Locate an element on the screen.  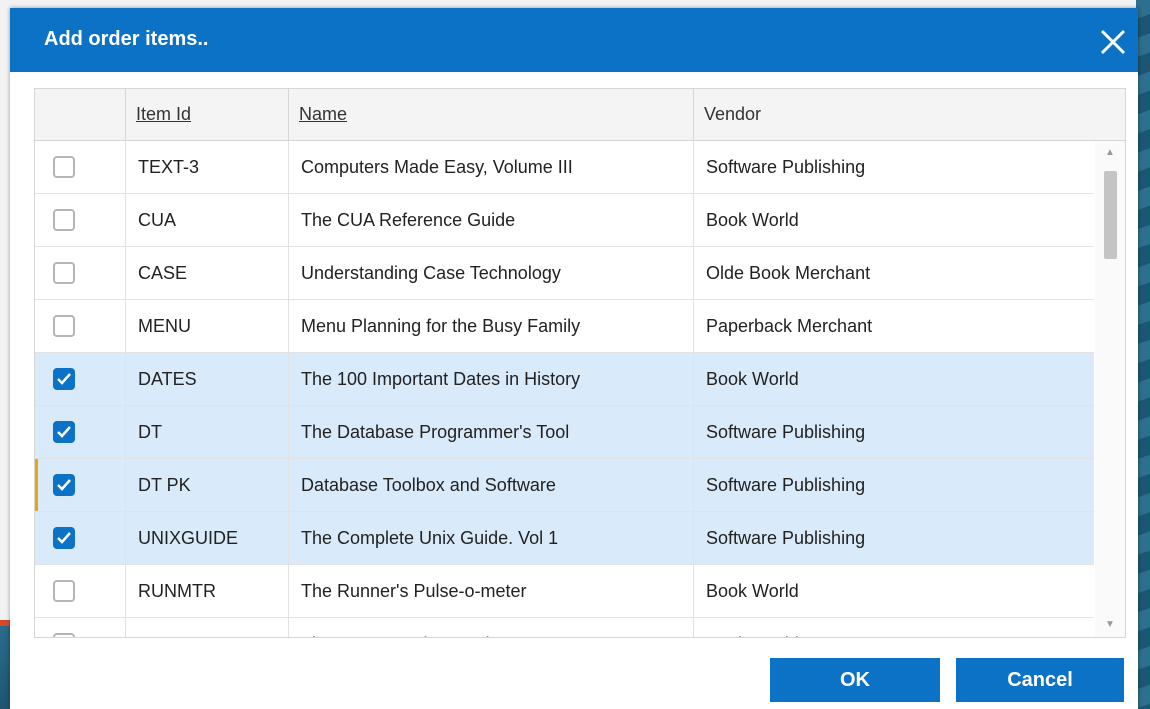
ok-button: OK is located at coordinates (855, 680).